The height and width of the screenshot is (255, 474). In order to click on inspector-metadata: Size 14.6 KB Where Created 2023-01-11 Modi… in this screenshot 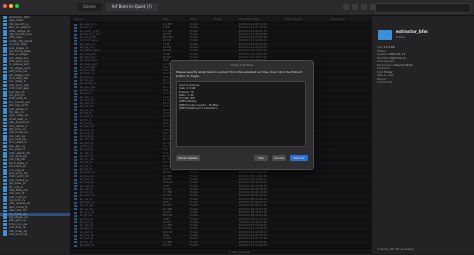, I will do `click(424, 65)`.